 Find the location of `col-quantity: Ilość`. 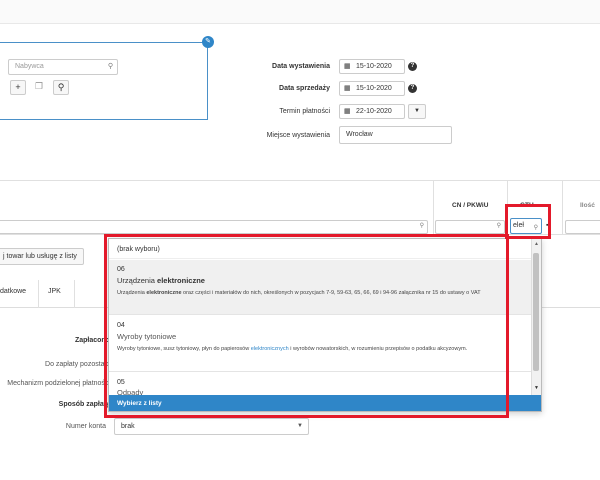

col-quantity: Ilość is located at coordinates (587, 205).